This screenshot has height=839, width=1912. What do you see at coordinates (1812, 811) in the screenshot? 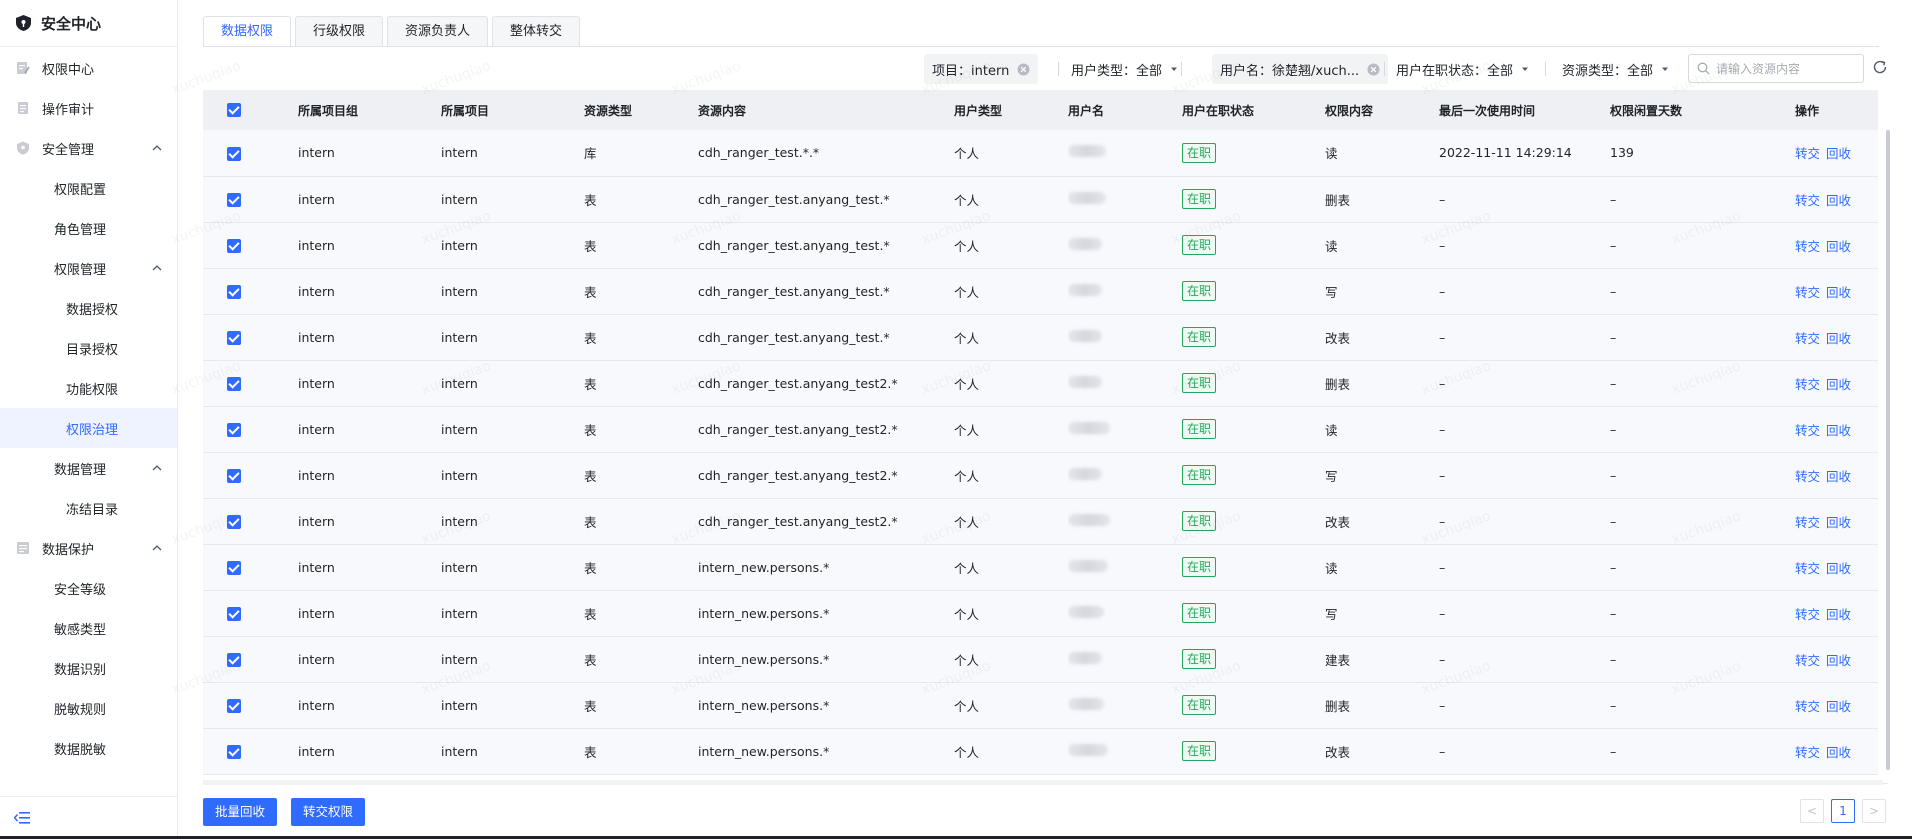
I see `prev-page-button: <` at bounding box center [1812, 811].